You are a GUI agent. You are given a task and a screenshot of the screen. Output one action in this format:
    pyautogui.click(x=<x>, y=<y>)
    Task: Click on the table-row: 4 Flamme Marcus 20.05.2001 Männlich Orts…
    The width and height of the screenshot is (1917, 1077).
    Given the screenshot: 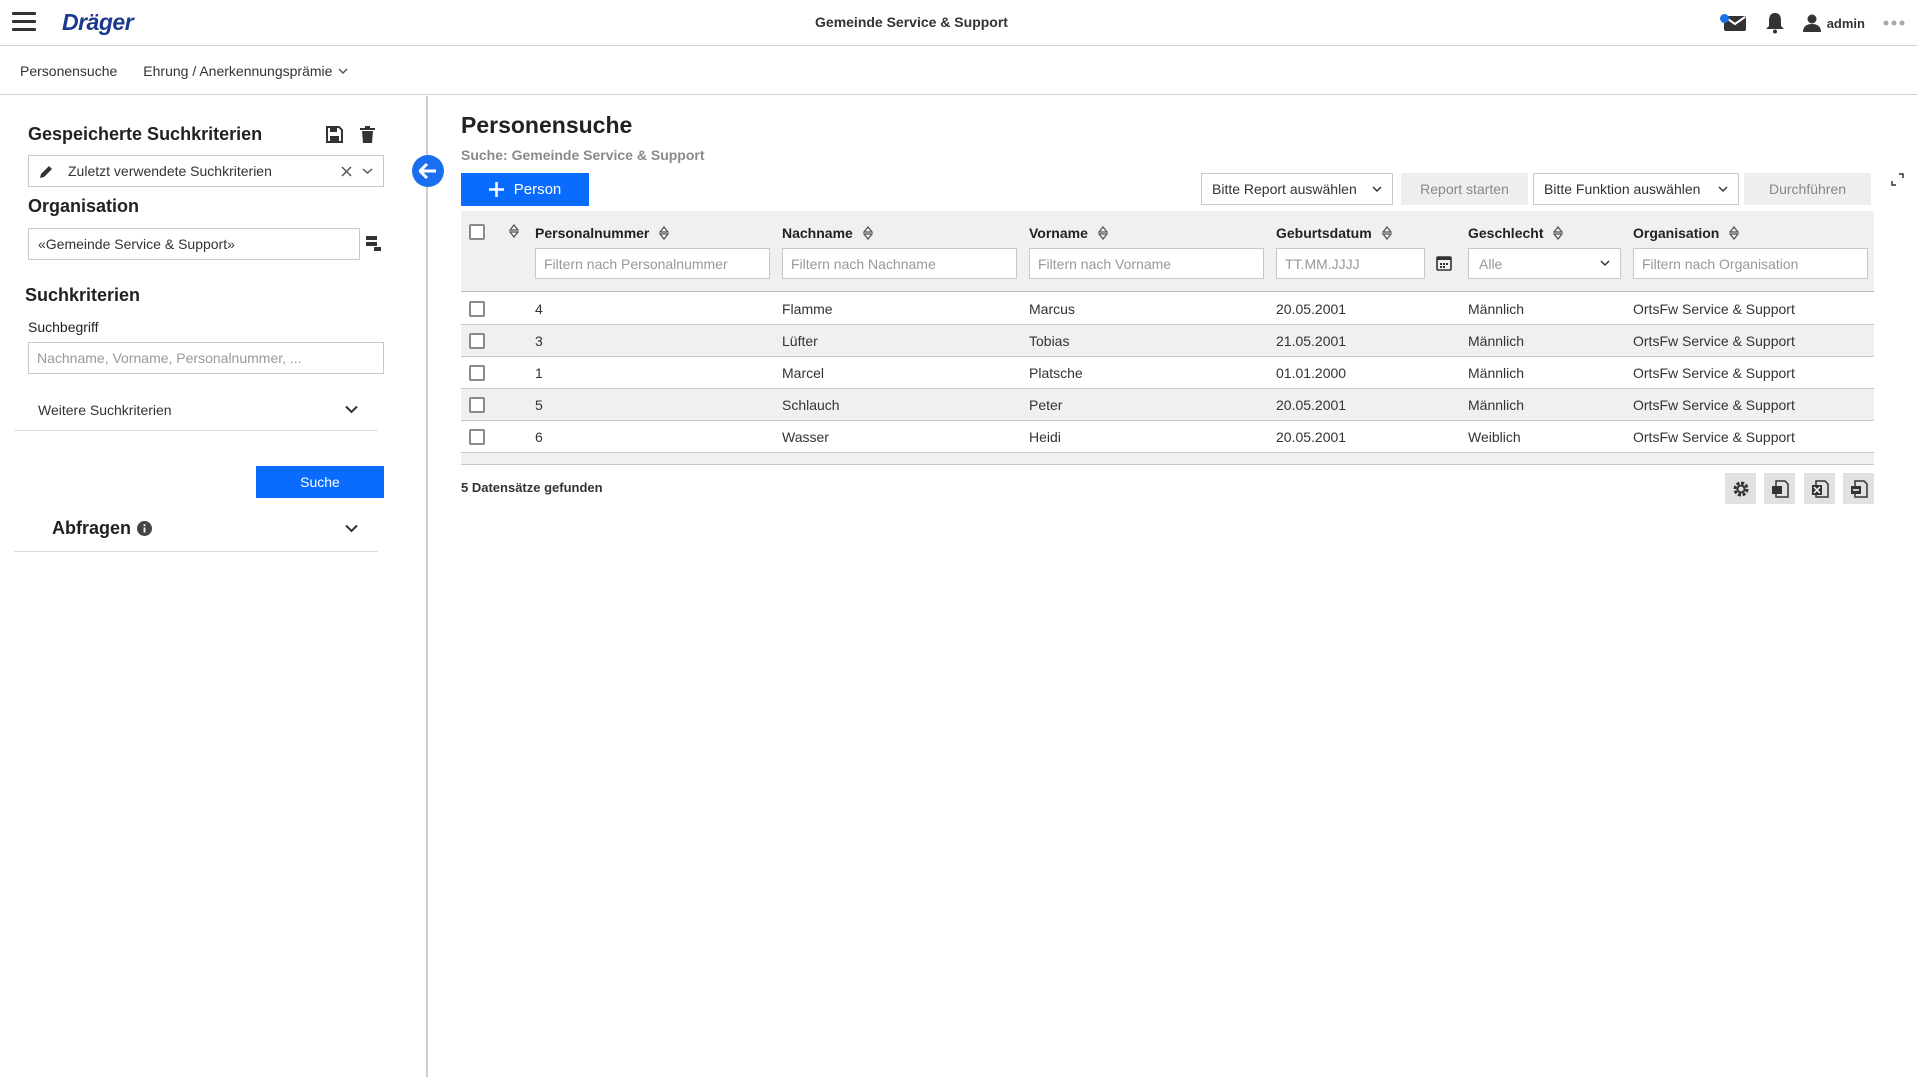 What is the action you would take?
    pyautogui.click(x=1167, y=309)
    